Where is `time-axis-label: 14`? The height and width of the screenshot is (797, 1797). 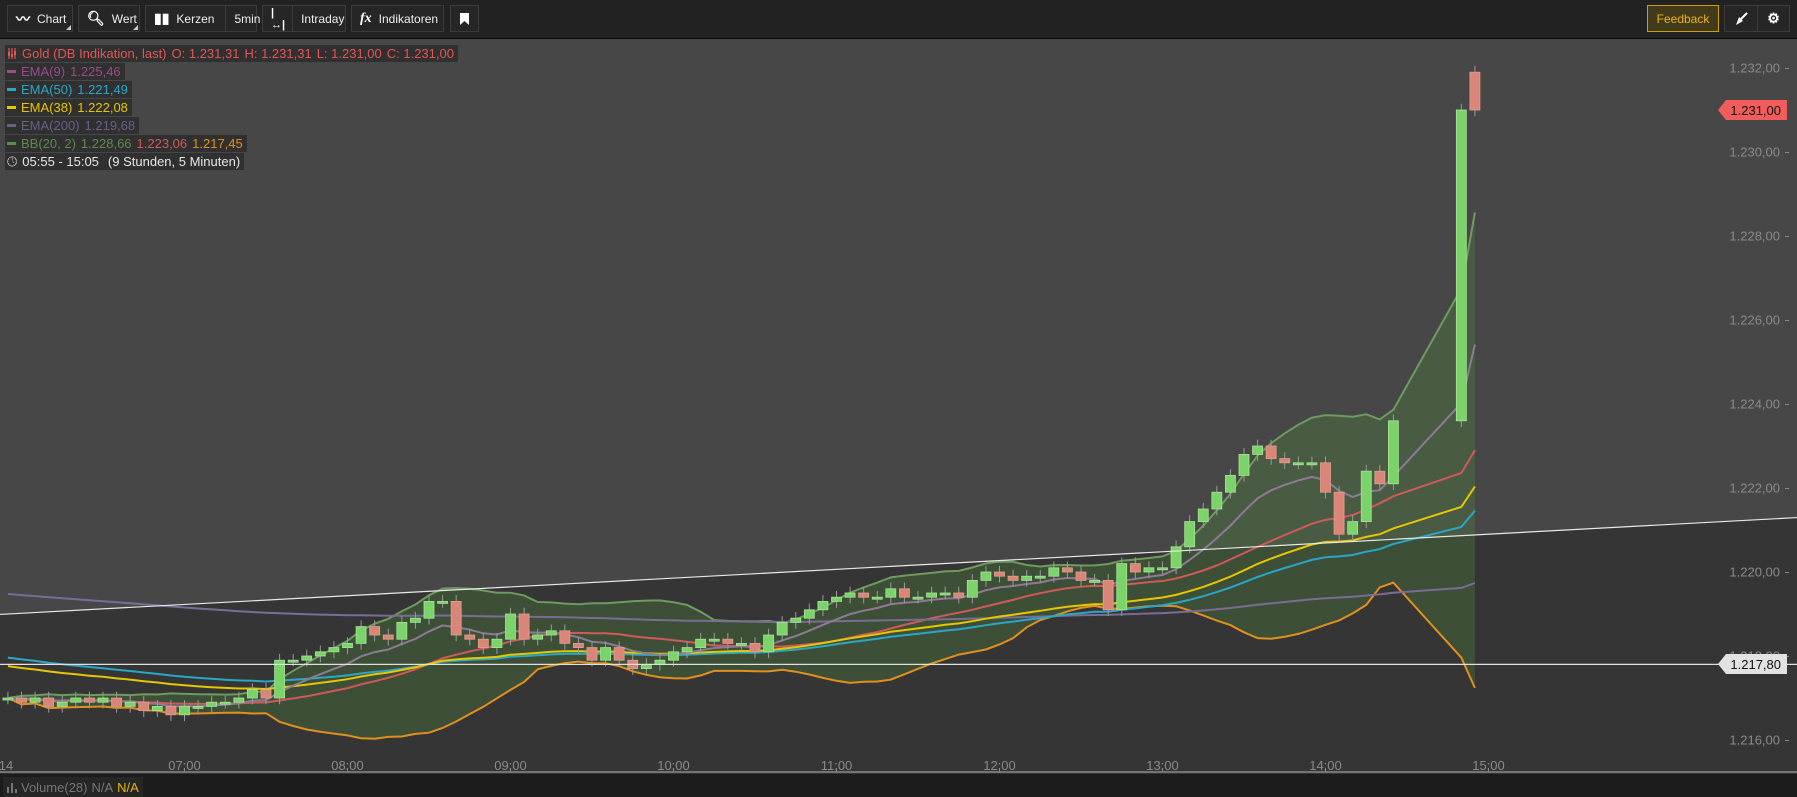 time-axis-label: 14 is located at coordinates (7, 765).